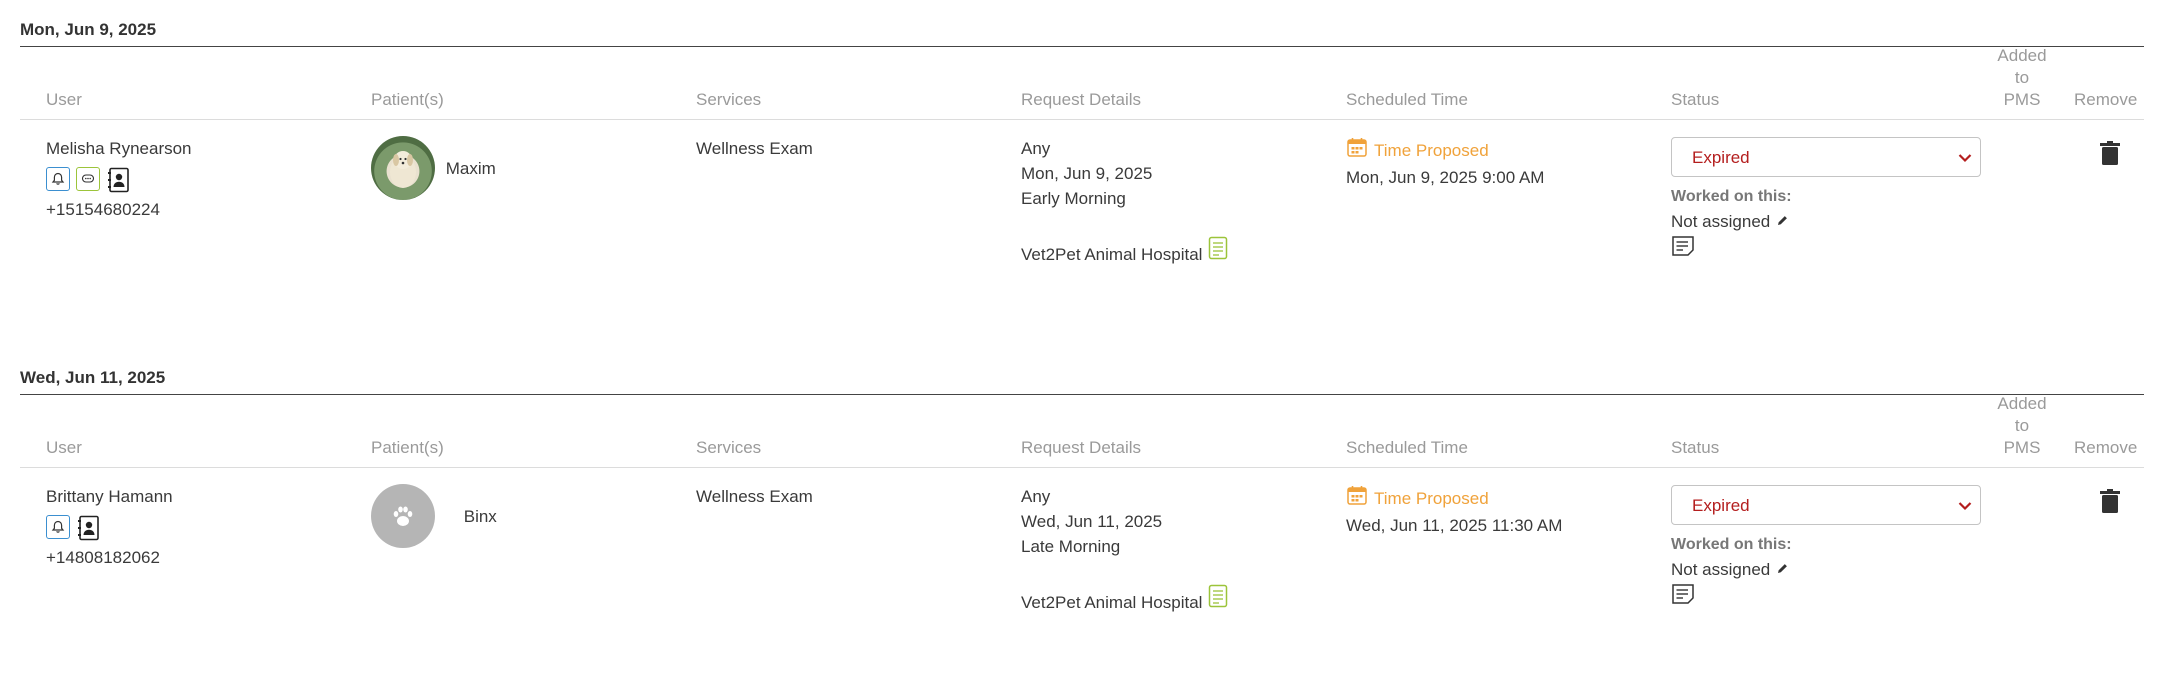 The image size is (2172, 688). What do you see at coordinates (471, 168) in the screenshot?
I see `patient-name: Maxim` at bounding box center [471, 168].